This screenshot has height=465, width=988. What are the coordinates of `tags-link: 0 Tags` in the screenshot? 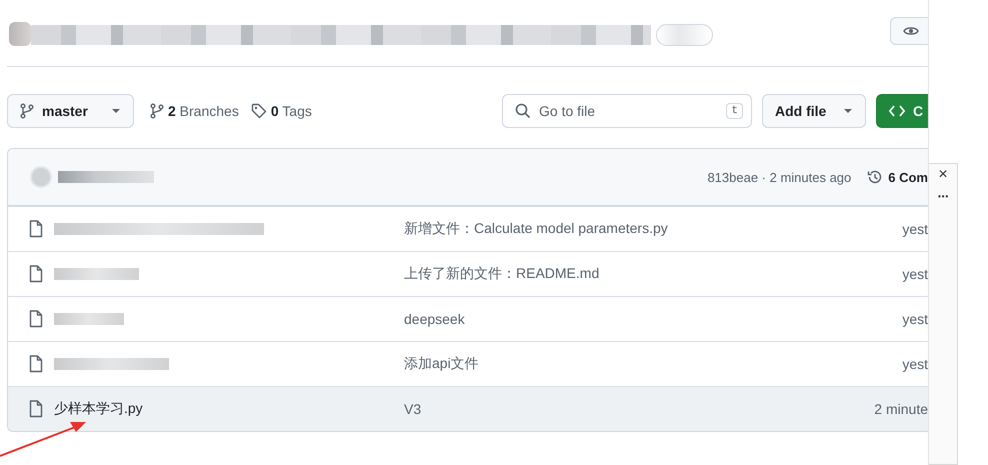 It's located at (281, 111).